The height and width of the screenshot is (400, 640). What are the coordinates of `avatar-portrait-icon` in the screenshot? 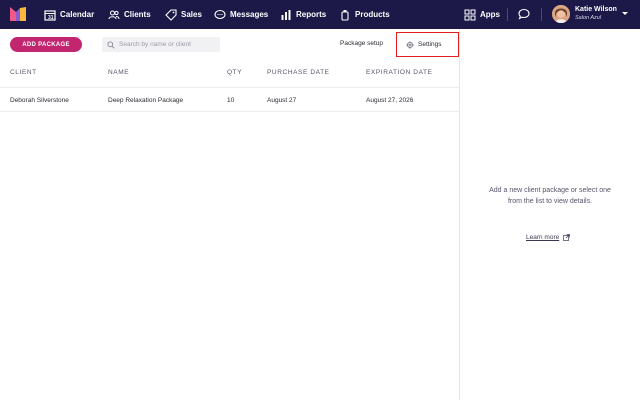 It's located at (561, 14).